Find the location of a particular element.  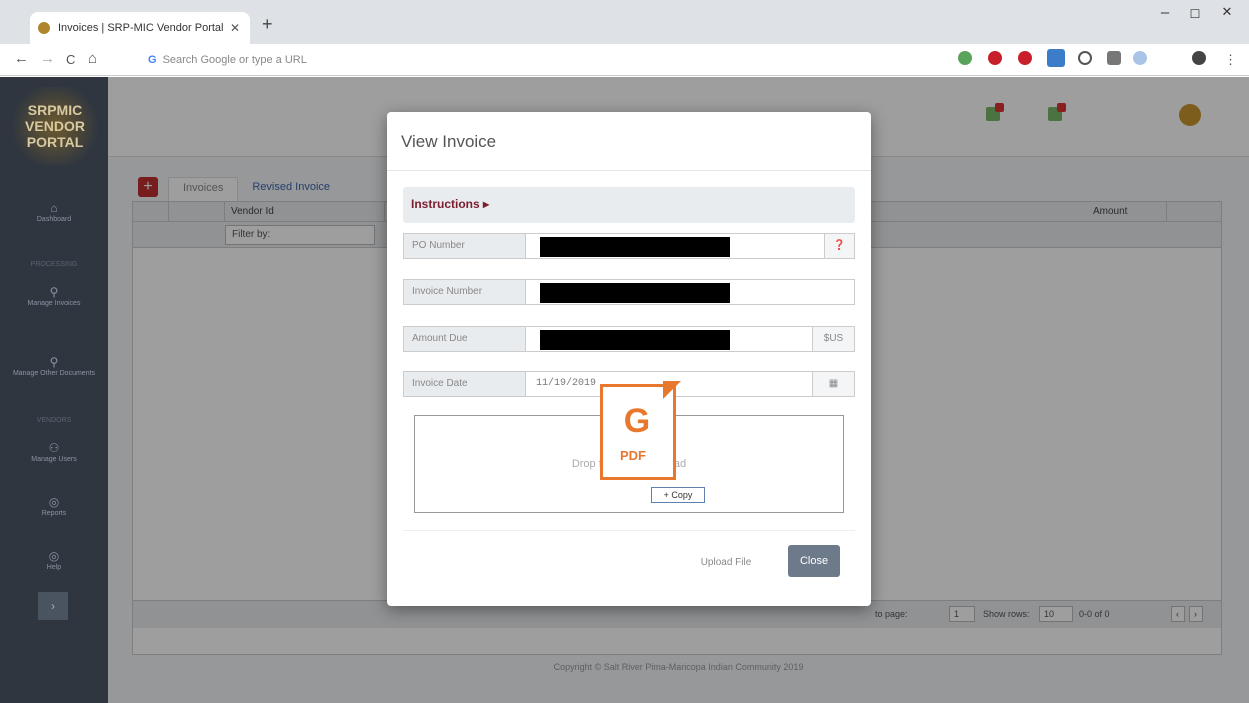

extension-print-icon is located at coordinates (1056, 58).